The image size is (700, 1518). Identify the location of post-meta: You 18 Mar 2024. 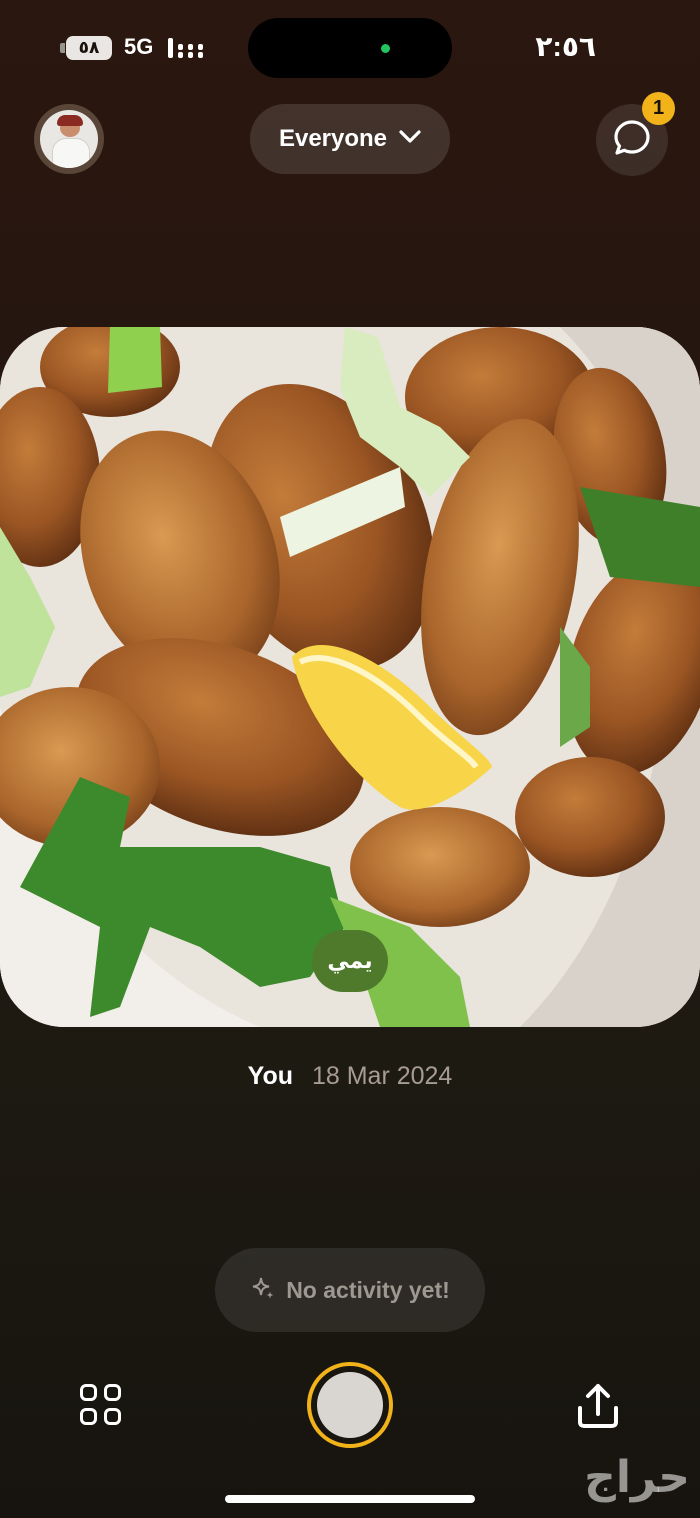
(350, 1076).